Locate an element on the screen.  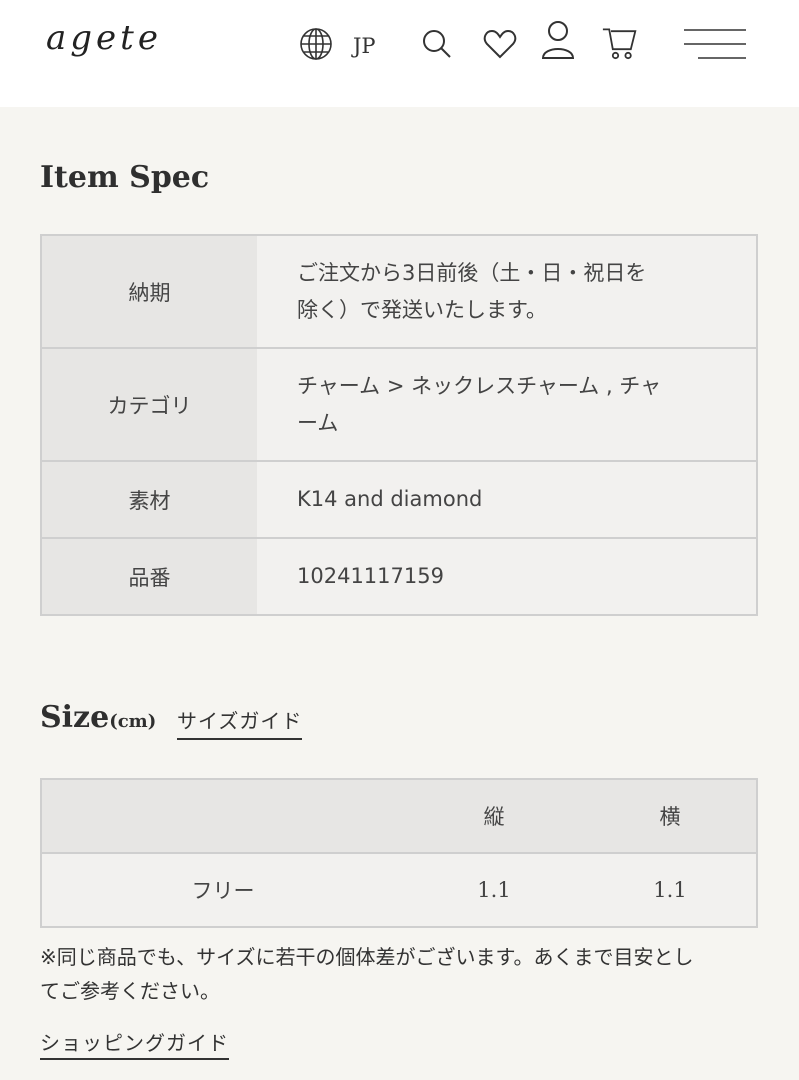
table-row: 素材 K14 and diamond is located at coordinates (399, 499).